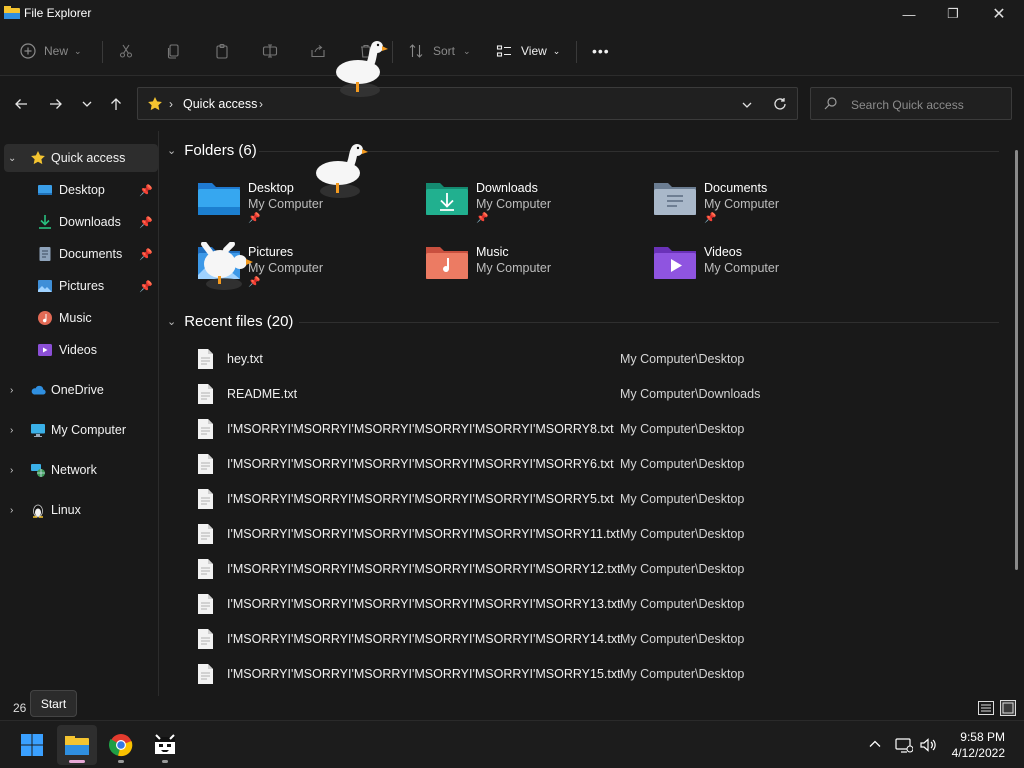  What do you see at coordinates (45, 350) in the screenshot?
I see `videos-icon` at bounding box center [45, 350].